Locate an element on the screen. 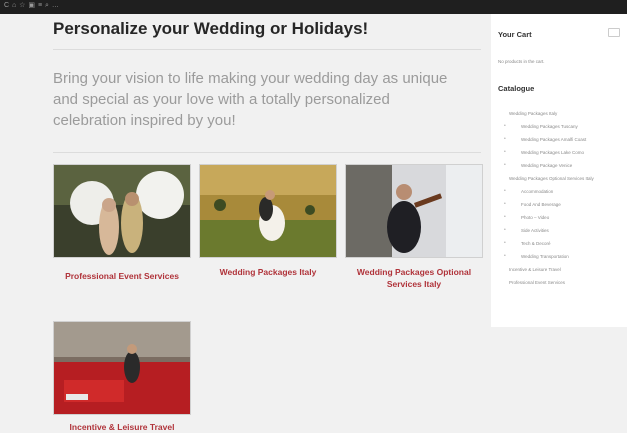 The image size is (627, 433). sidebar-item: Photo – Video is located at coordinates (559, 217).